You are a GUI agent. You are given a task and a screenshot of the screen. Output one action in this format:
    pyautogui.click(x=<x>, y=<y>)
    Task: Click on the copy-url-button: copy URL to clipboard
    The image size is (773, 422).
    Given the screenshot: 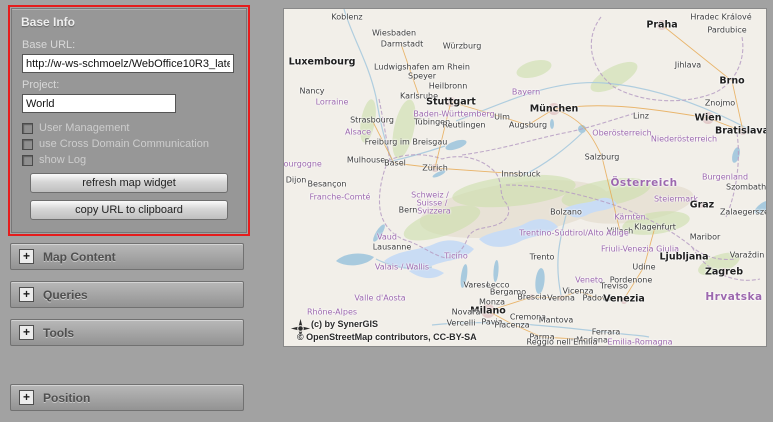 What is the action you would take?
    pyautogui.click(x=129, y=210)
    